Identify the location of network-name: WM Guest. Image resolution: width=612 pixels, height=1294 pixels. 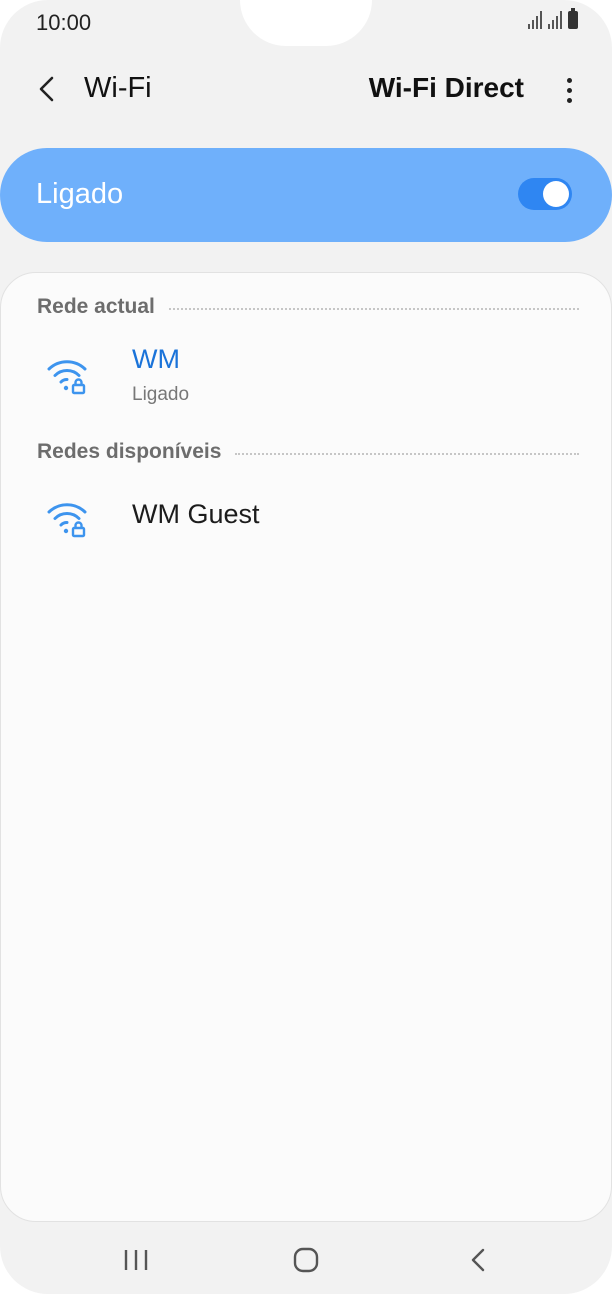
(196, 514).